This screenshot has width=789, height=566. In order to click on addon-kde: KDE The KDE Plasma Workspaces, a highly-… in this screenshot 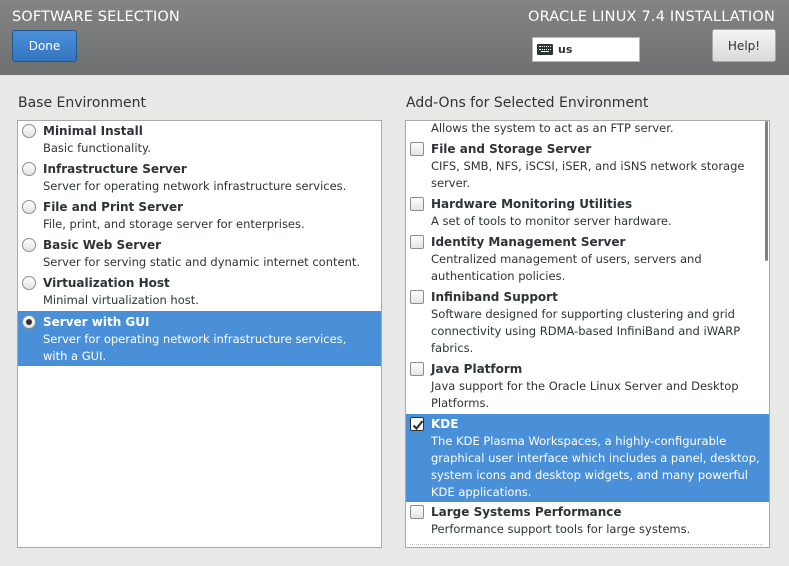, I will do `click(587, 458)`.